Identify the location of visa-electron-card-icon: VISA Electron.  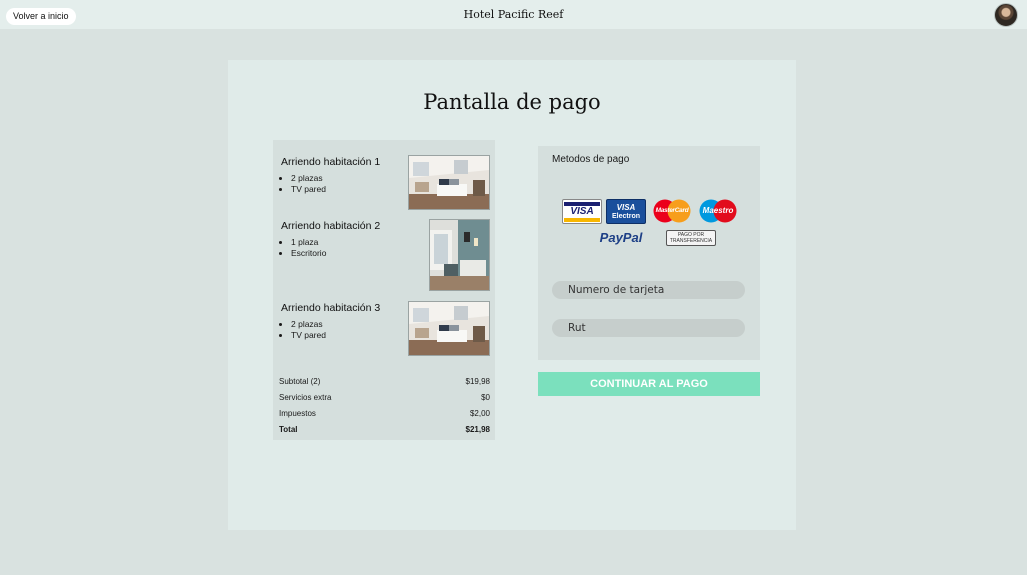
(626, 211).